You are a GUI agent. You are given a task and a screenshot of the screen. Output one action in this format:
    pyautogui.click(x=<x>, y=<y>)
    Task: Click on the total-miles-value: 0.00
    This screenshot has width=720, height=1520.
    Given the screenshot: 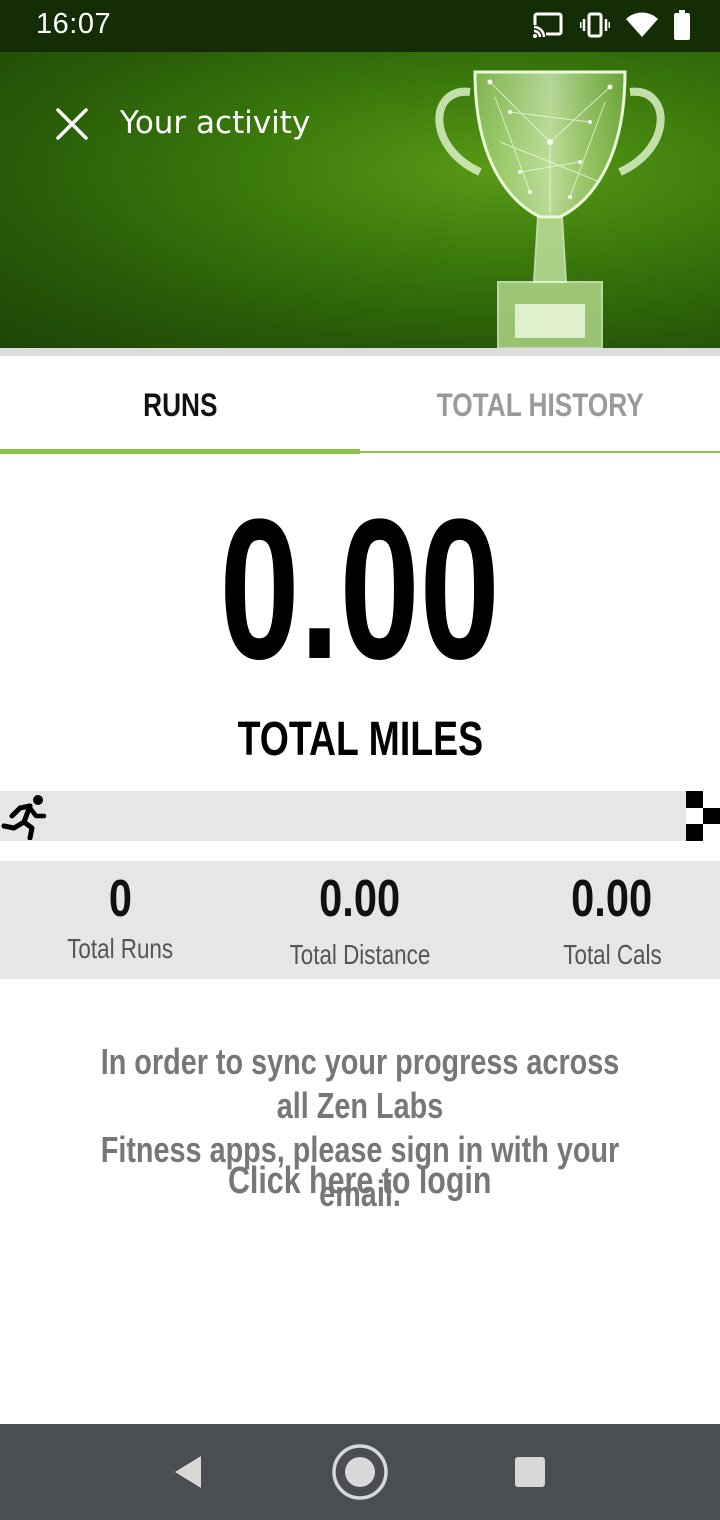 What is the action you would take?
    pyautogui.click(x=360, y=590)
    